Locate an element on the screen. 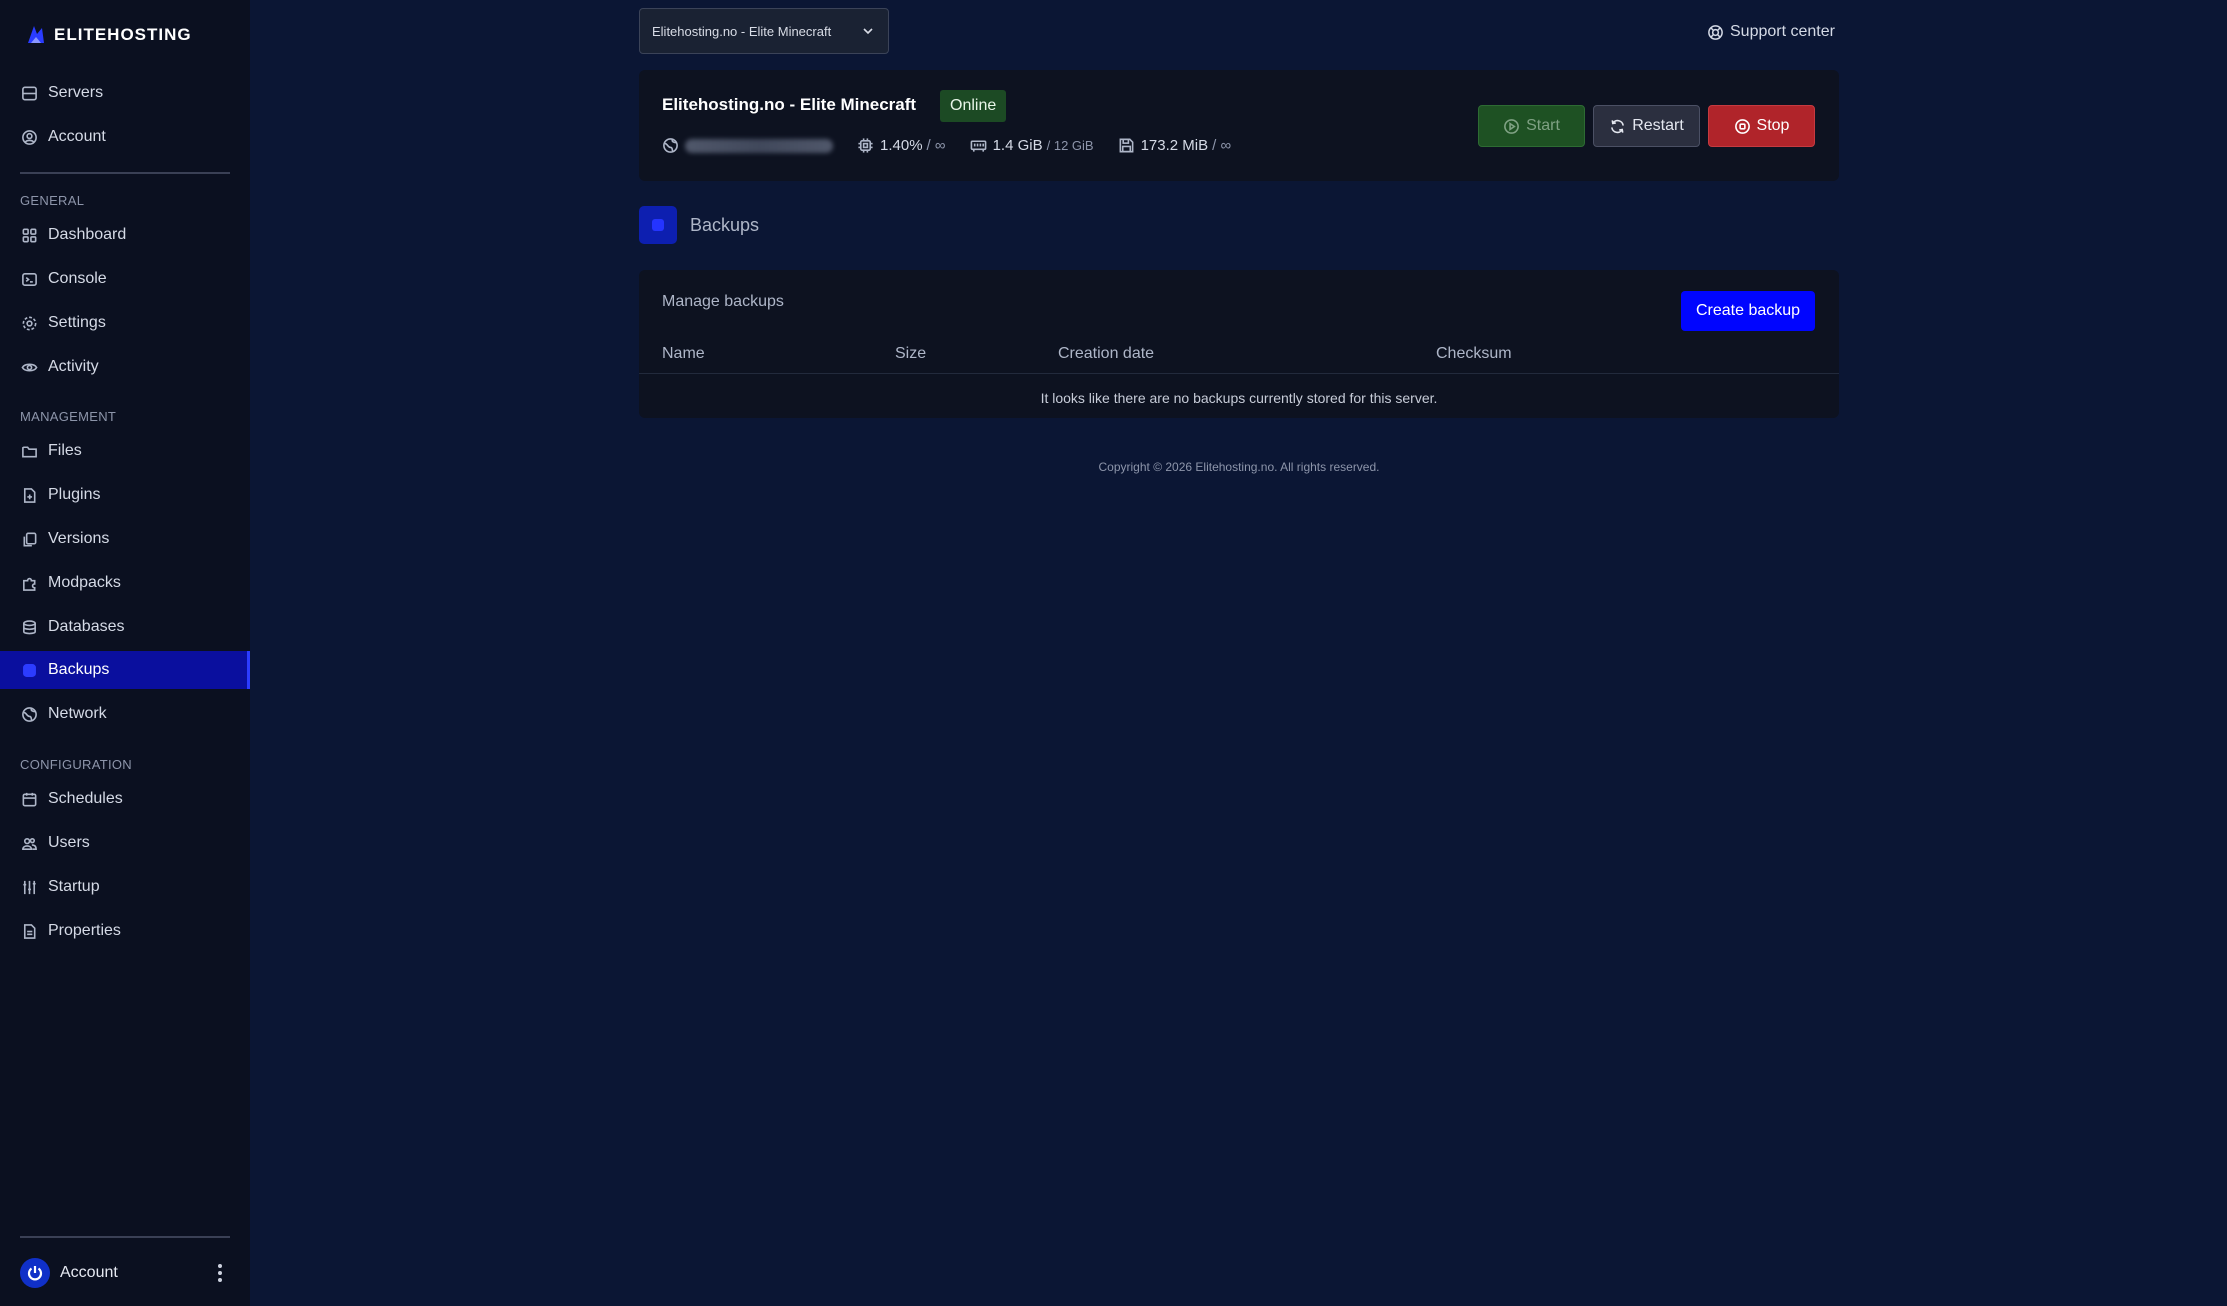 The width and height of the screenshot is (2227, 1306). sidebar-item-settings: Settings is located at coordinates (125, 323).